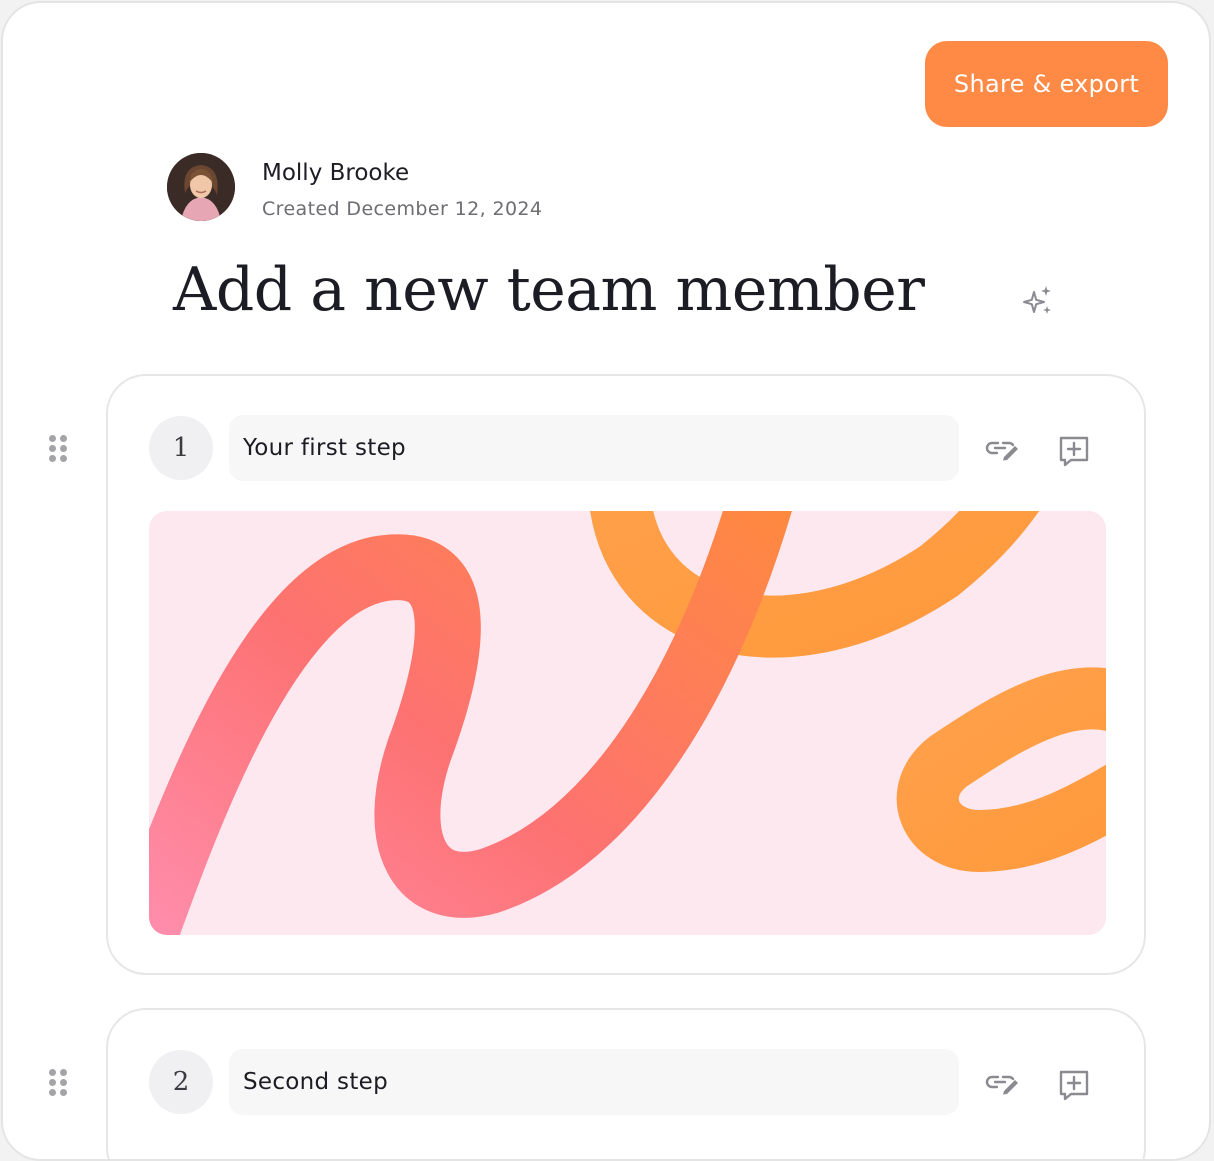  What do you see at coordinates (549, 290) in the screenshot?
I see `page-title: Add a new team member` at bounding box center [549, 290].